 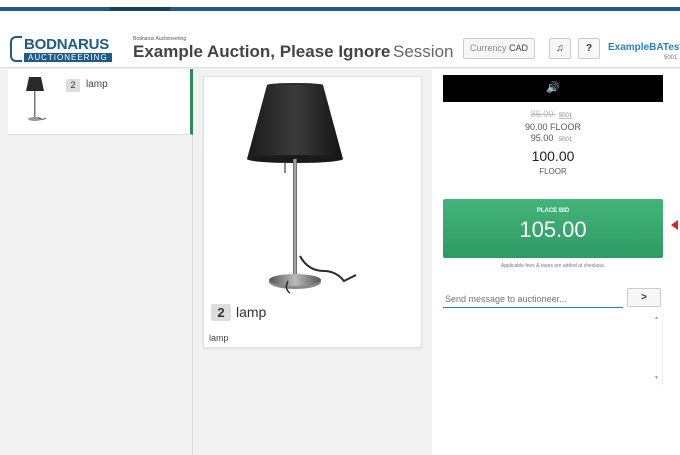 I want to click on place-bid-label: PLACE BID, so click(x=553, y=211).